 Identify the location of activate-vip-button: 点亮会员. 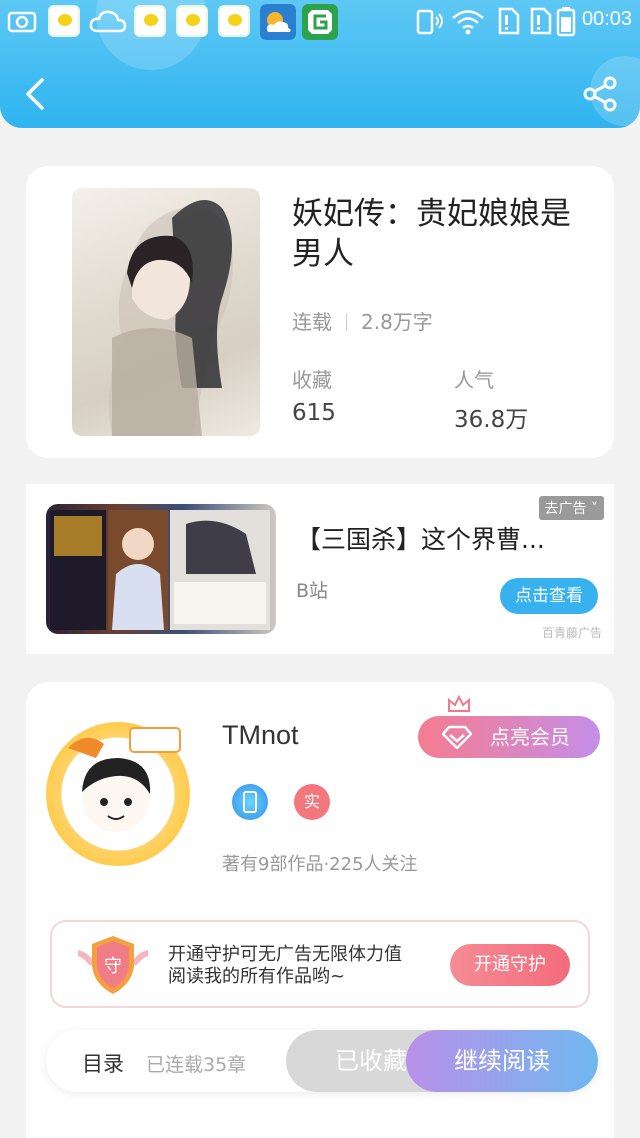
(509, 726).